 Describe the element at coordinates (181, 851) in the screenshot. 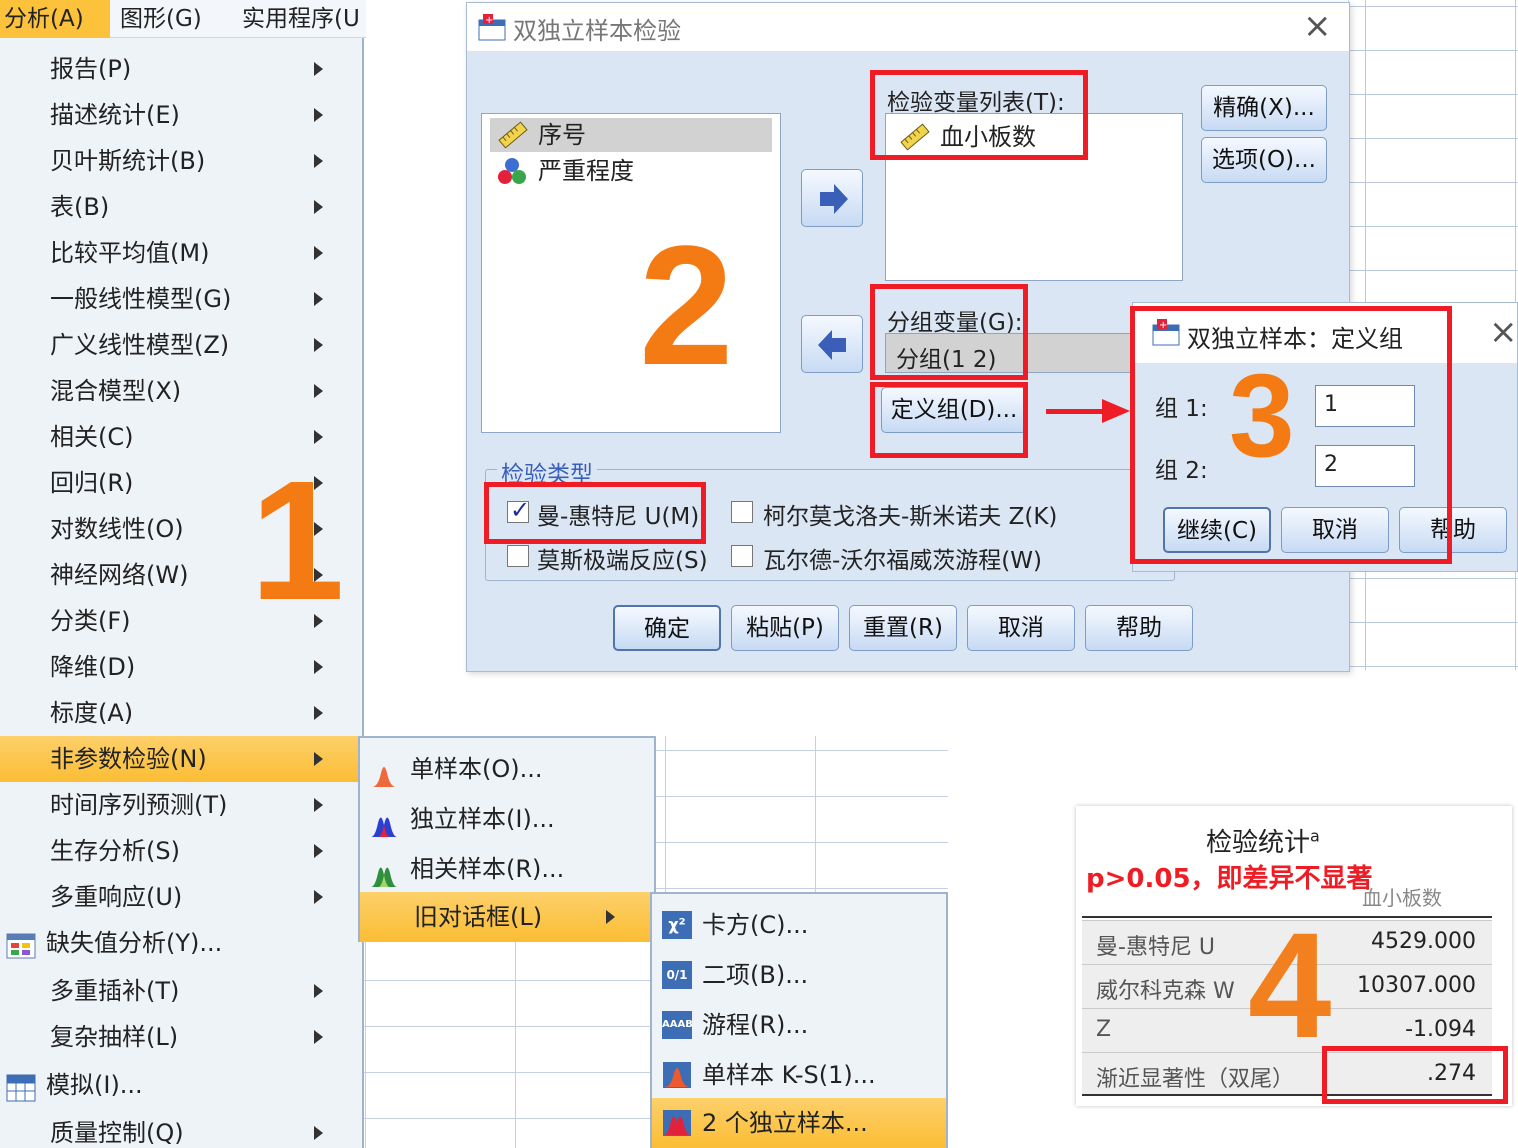

I see `menu-item-survival: 生存分析(S)` at that location.